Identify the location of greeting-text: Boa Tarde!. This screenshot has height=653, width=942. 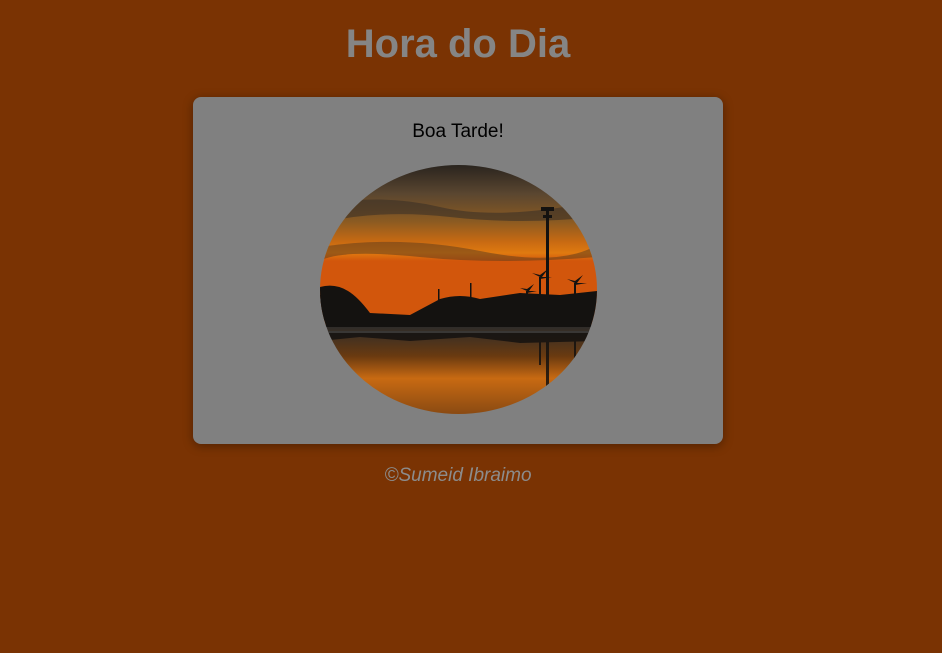
(458, 131).